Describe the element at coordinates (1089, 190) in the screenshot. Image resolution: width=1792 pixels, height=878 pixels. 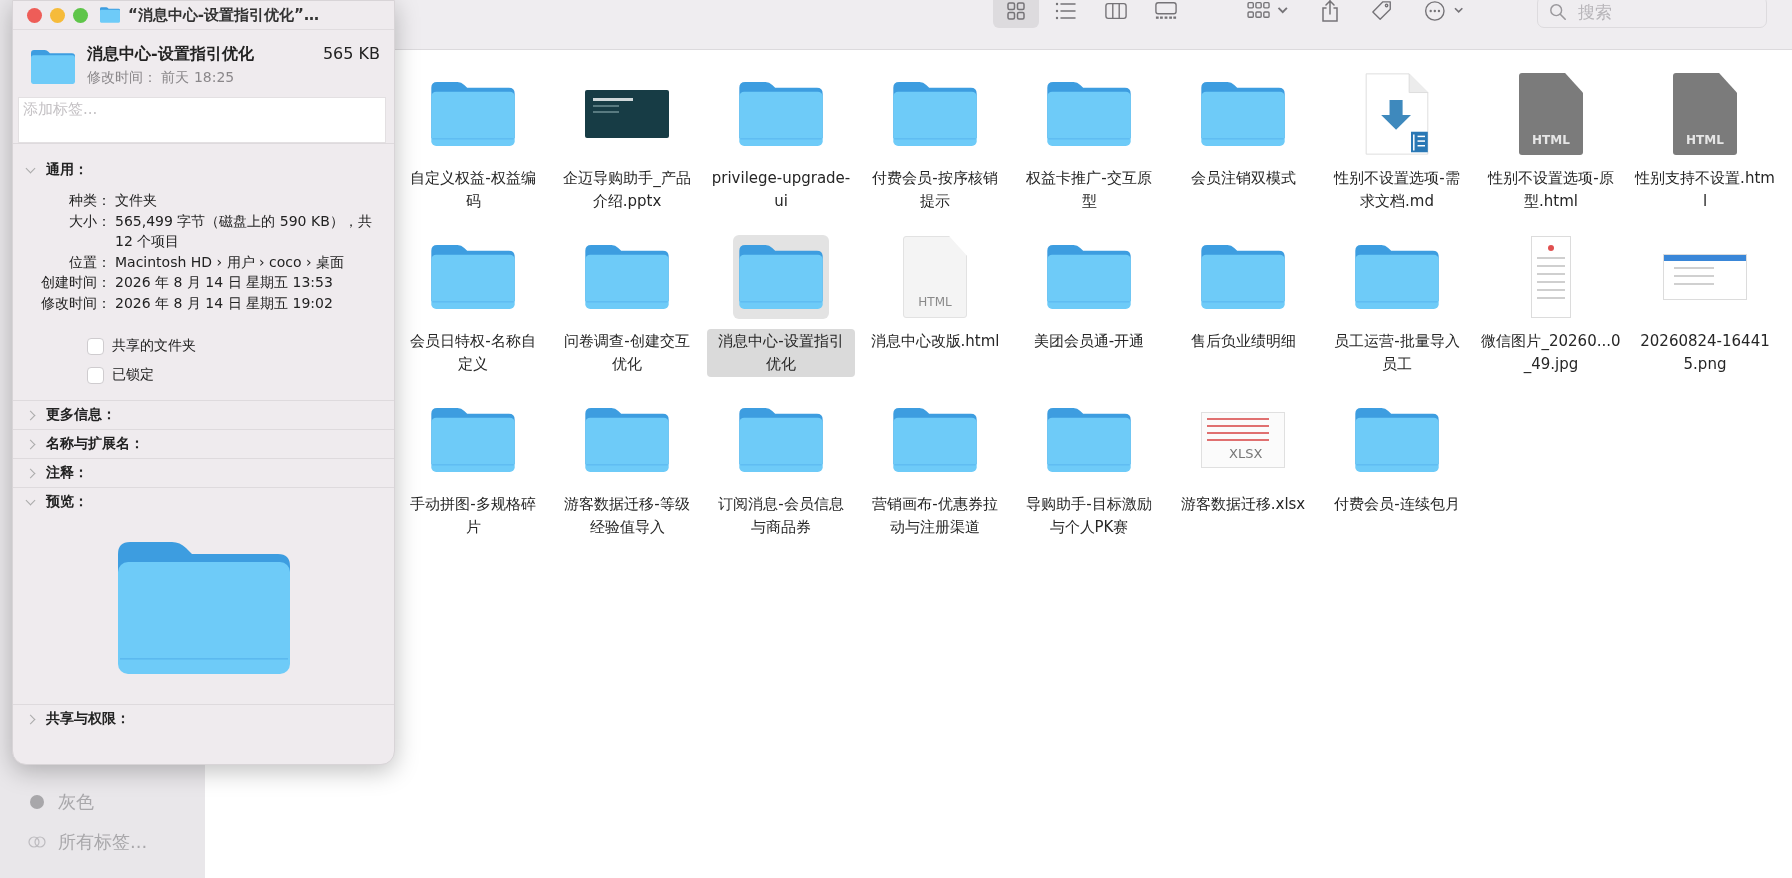
I see `file-name: 权益卡推广-交互原型` at that location.